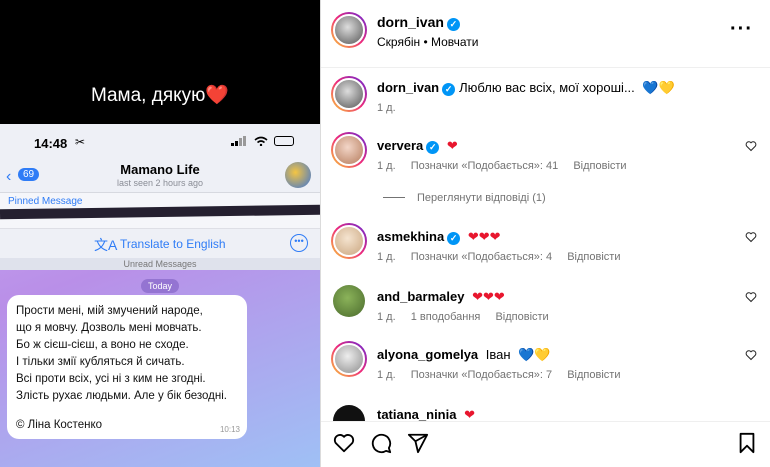 The width and height of the screenshot is (770, 467). What do you see at coordinates (658, 87) in the screenshot?
I see `caption-flag-emoji: 💙💛` at bounding box center [658, 87].